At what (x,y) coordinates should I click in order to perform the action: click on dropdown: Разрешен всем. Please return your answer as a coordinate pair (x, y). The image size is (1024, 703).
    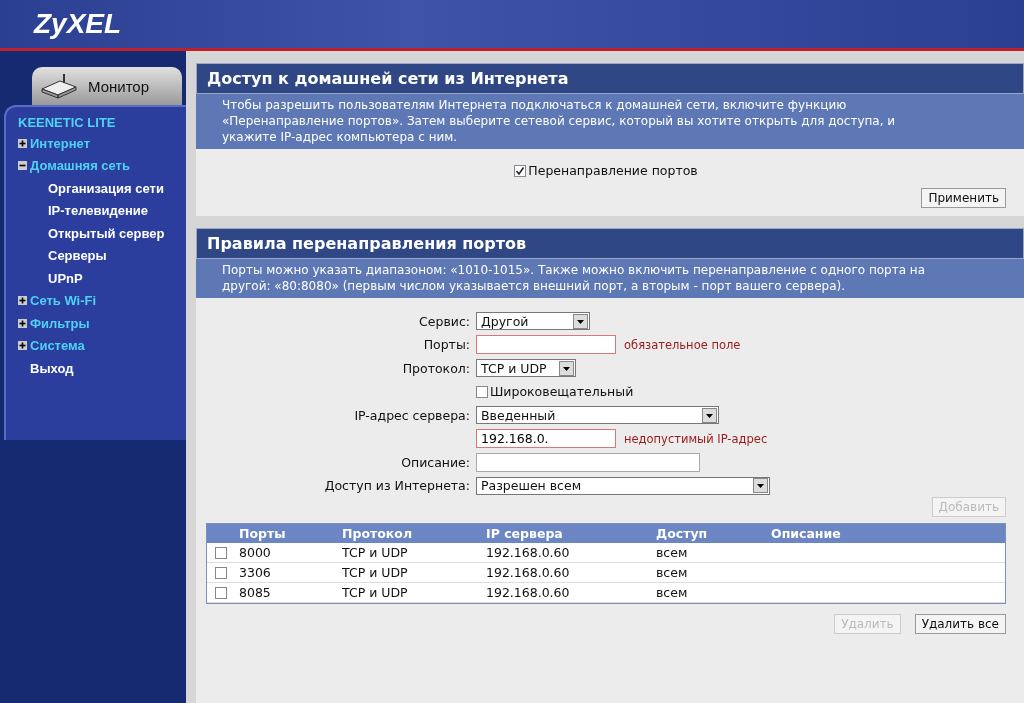
    Looking at the image, I should click on (623, 485).